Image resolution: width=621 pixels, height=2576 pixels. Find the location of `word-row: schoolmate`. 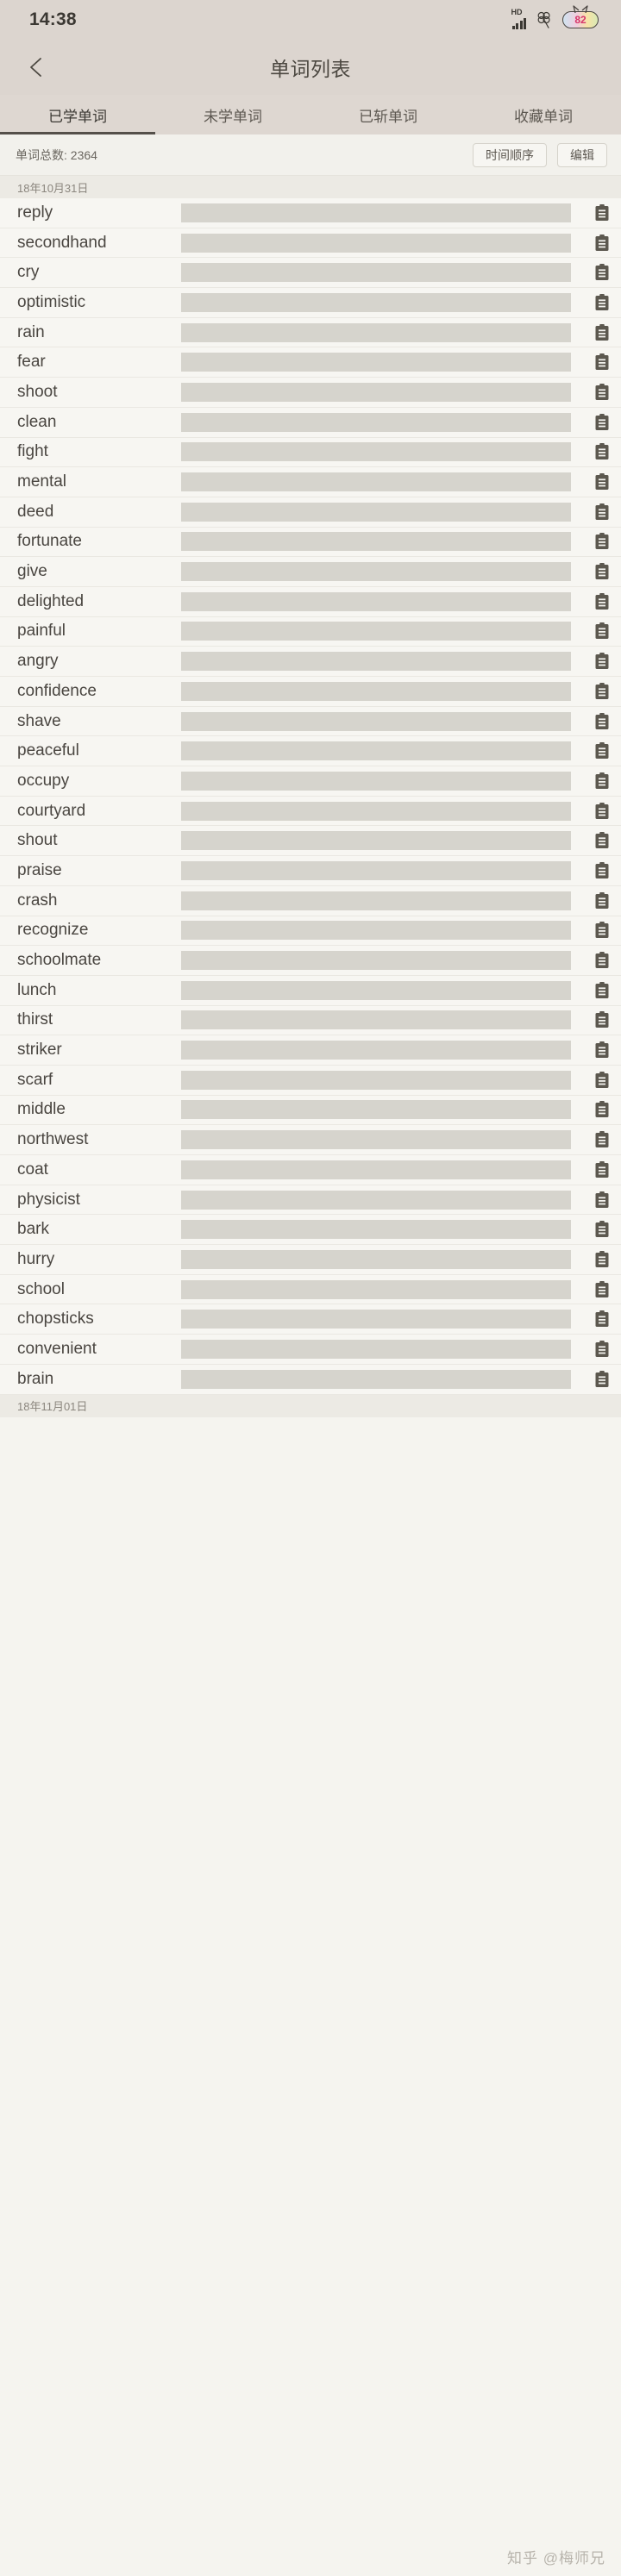

word-row: schoolmate is located at coordinates (310, 961).